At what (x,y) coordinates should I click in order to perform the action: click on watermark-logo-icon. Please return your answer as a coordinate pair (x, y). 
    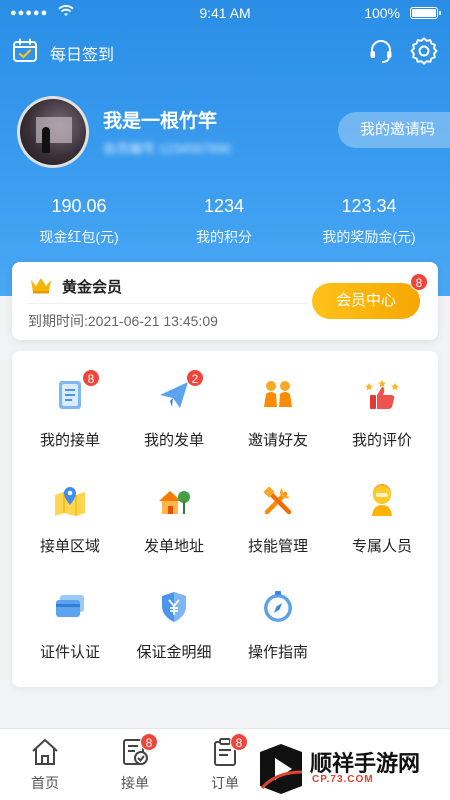
    Looking at the image, I should click on (281, 769).